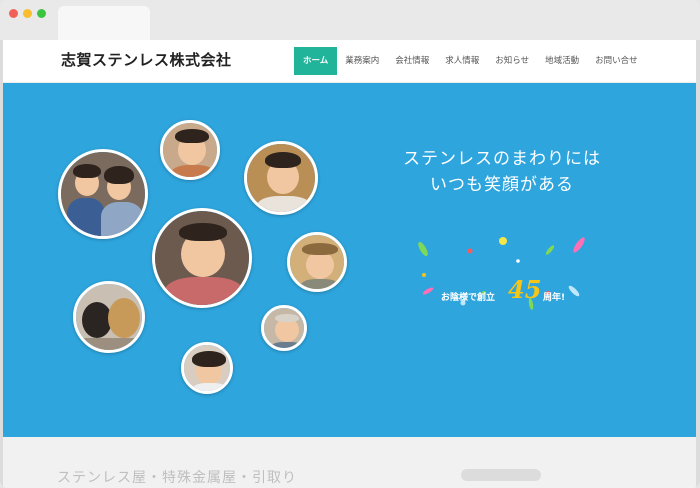 This screenshot has height=488, width=700. Describe the element at coordinates (362, 61) in the screenshot. I see `nav-item-services: 業務案内` at that location.